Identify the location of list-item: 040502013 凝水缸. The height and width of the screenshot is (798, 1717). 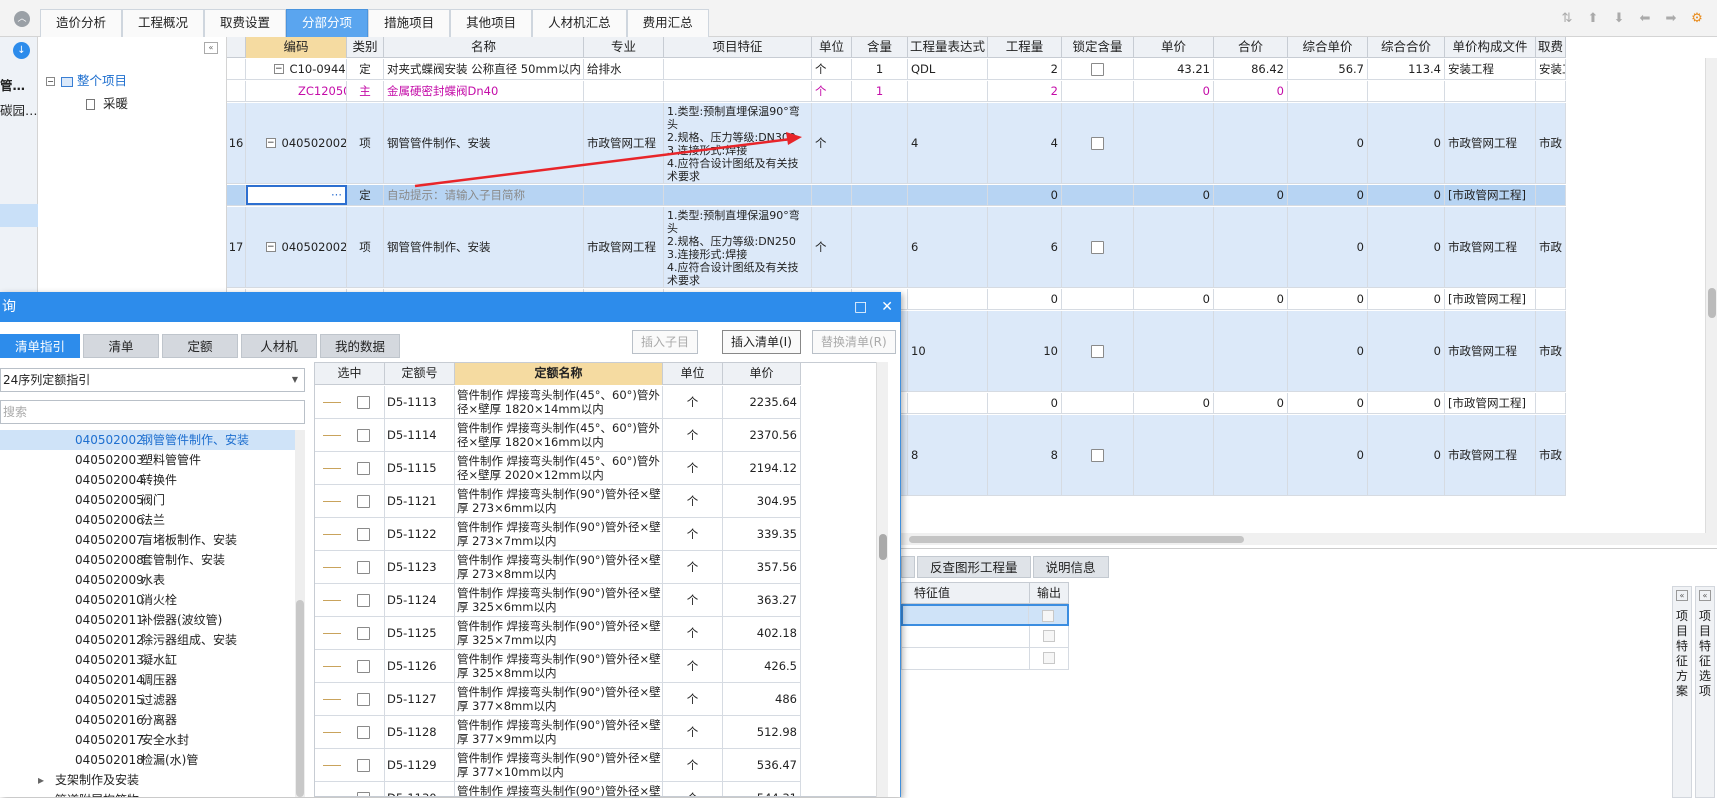
(147, 660).